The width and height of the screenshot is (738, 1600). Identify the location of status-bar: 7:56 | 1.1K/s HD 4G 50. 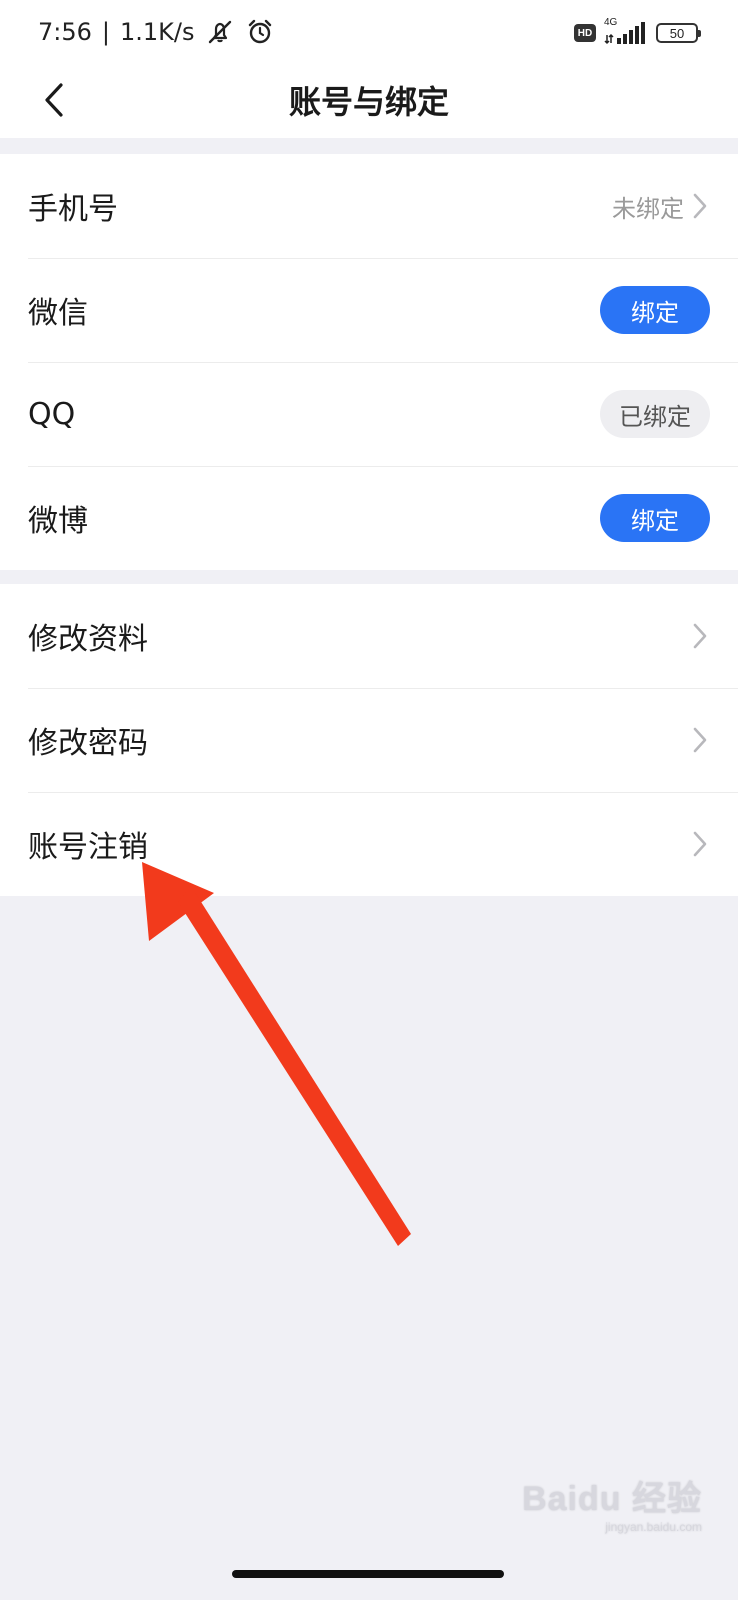
(369, 33).